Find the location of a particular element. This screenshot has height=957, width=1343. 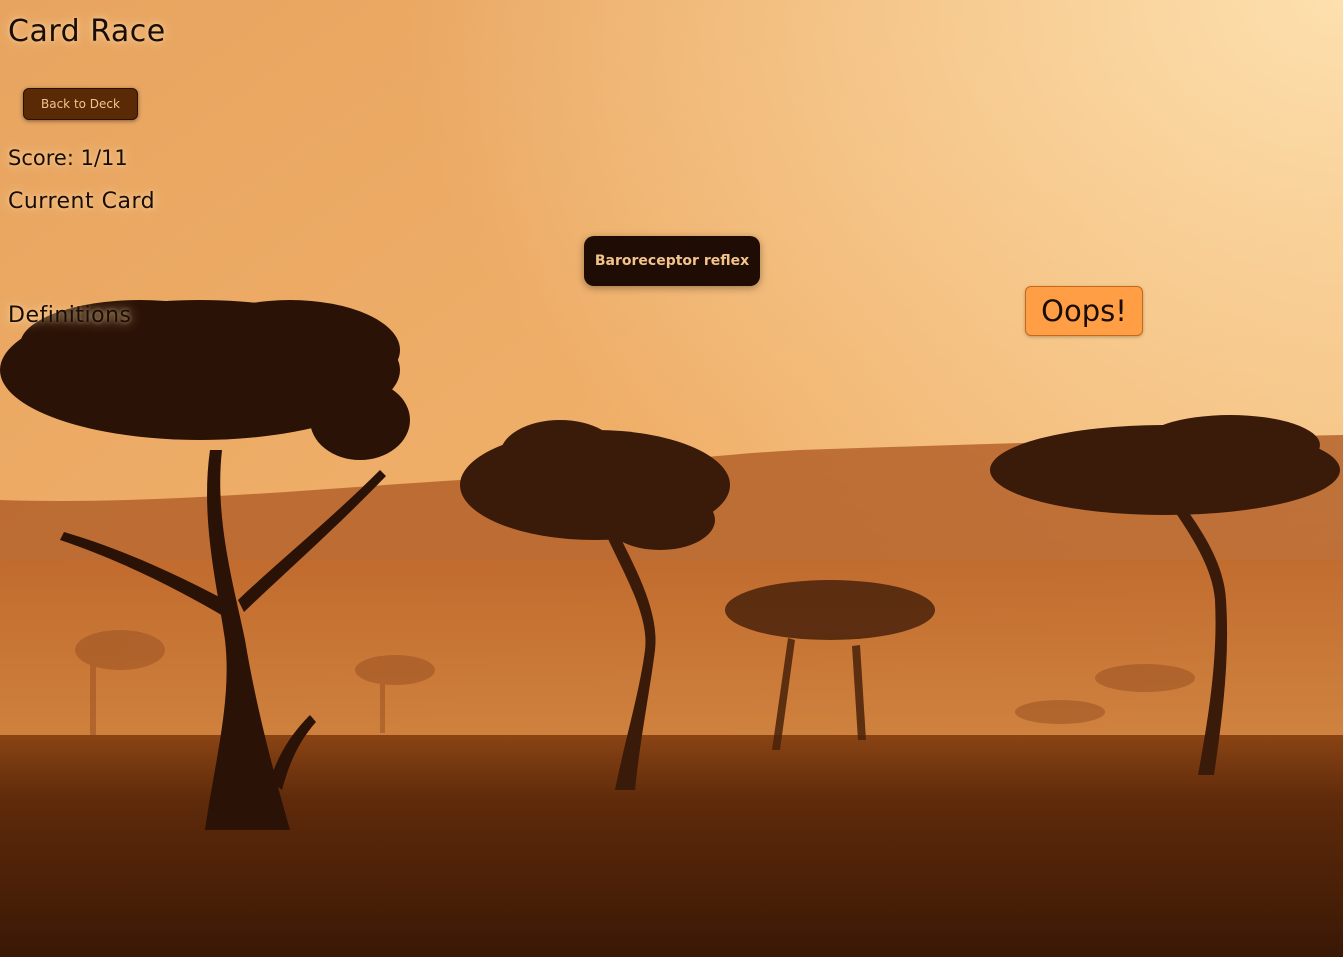

feedback-message: Oops! is located at coordinates (1084, 311).